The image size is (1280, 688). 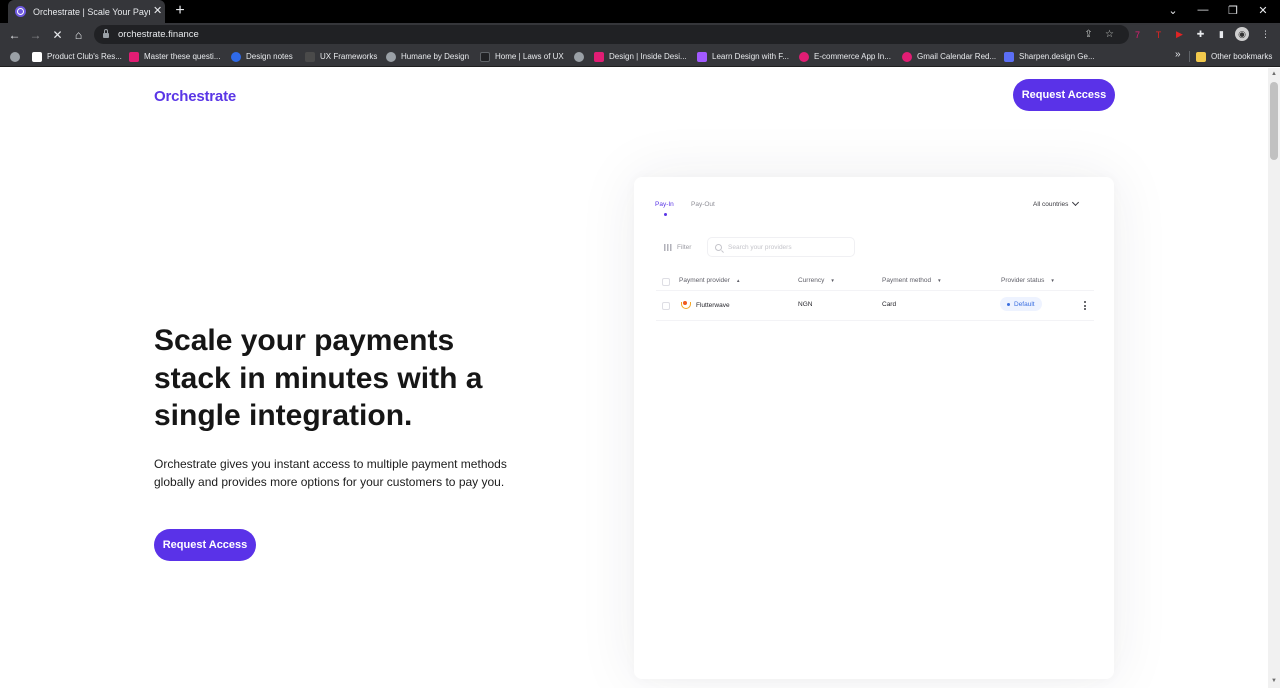 I want to click on bookmark-star-icon: ☆, so click(x=1109, y=34).